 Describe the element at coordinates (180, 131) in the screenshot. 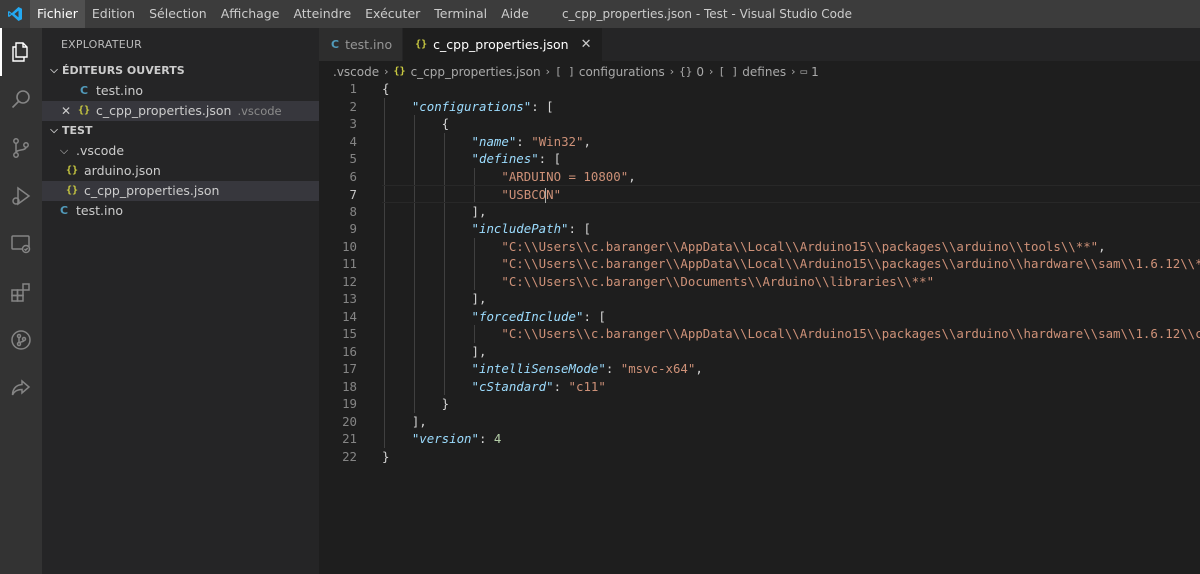

I see `workspace-header: ⌵ TEST` at that location.